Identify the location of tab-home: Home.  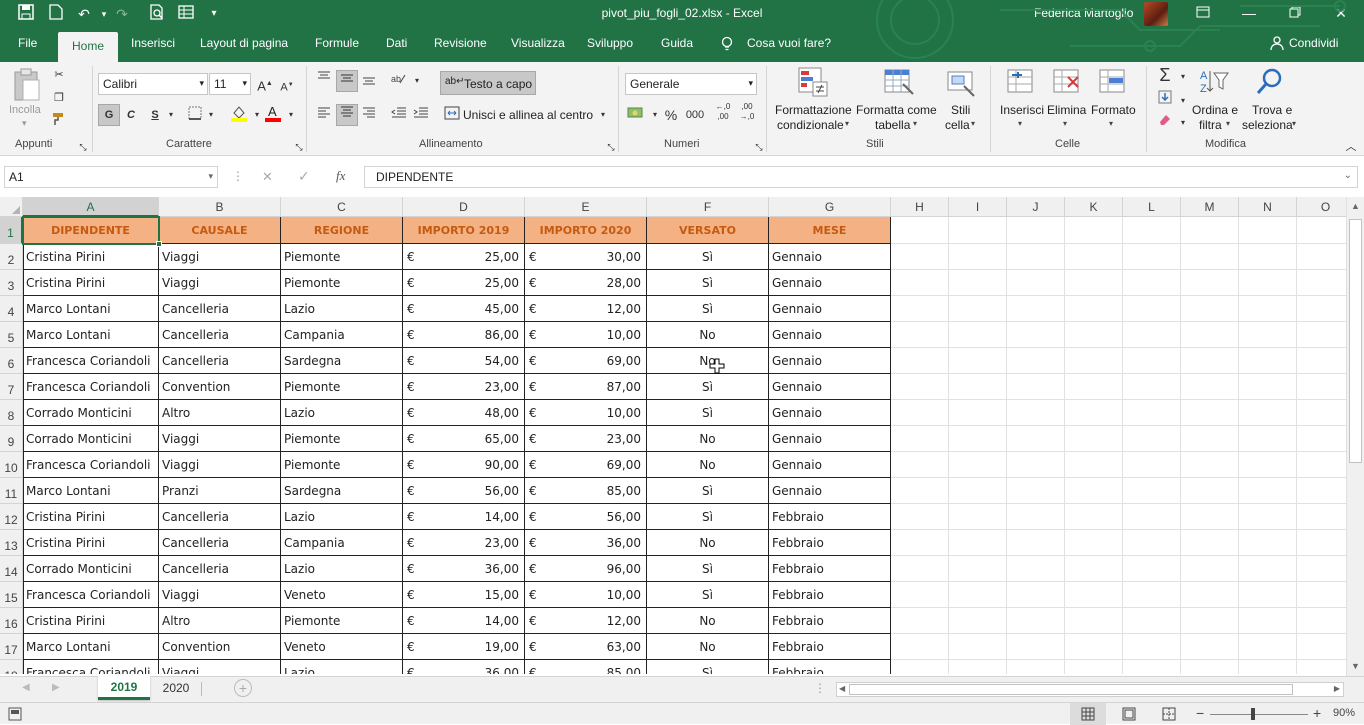
(88, 47).